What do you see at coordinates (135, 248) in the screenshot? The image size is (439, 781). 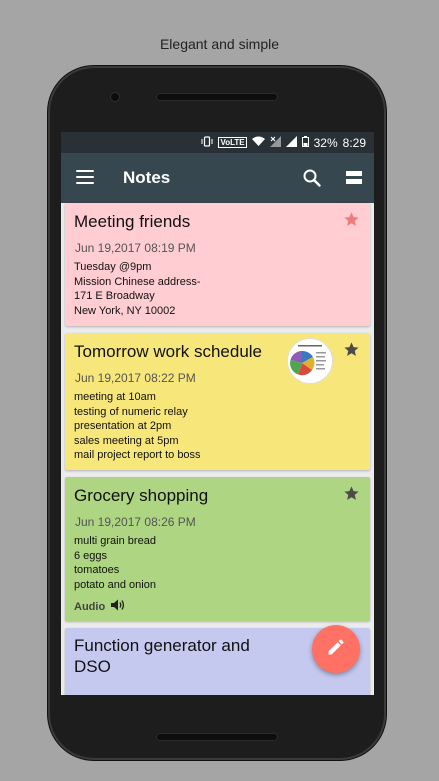 I see `note-date: Jun 19,2017 08:19 PM` at bounding box center [135, 248].